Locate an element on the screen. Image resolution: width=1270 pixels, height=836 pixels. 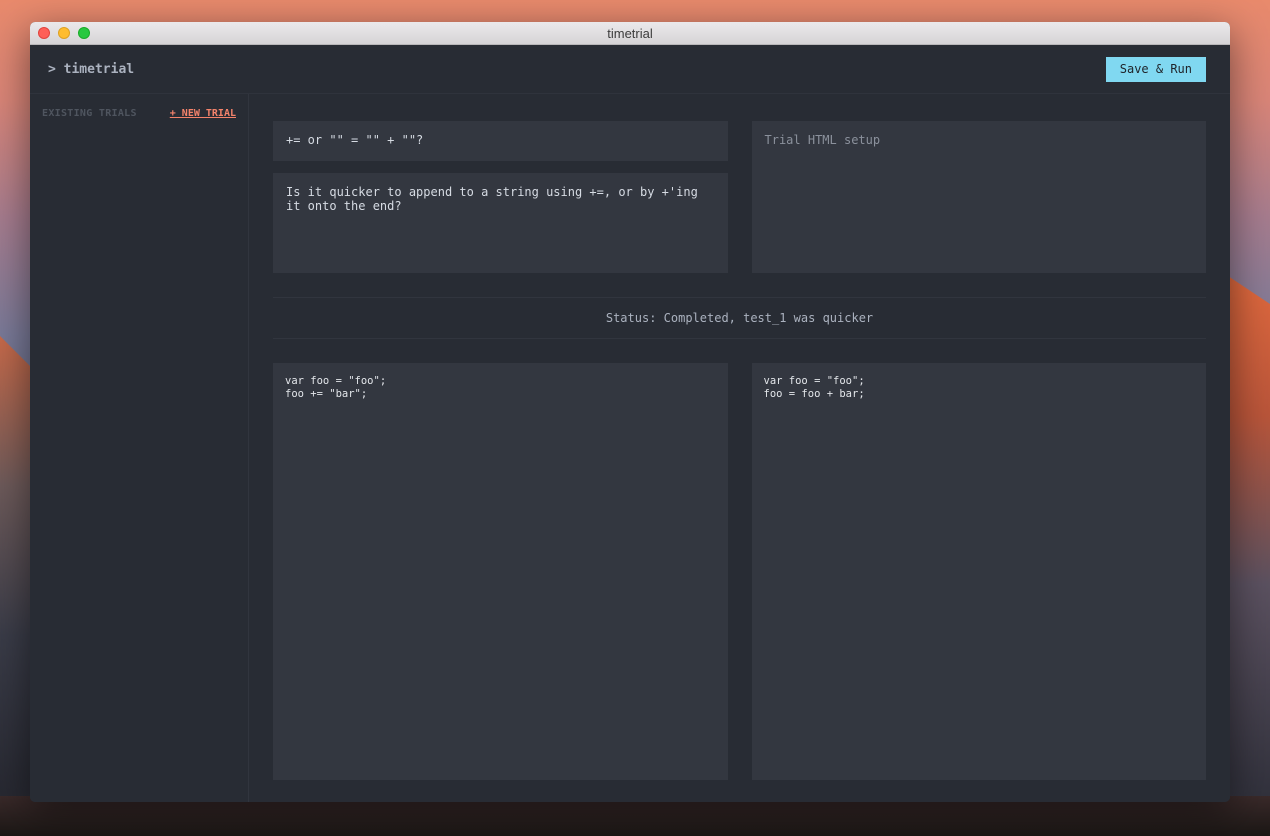
status-bar: Status: Completed, test_1 was quicker is located at coordinates (739, 318).